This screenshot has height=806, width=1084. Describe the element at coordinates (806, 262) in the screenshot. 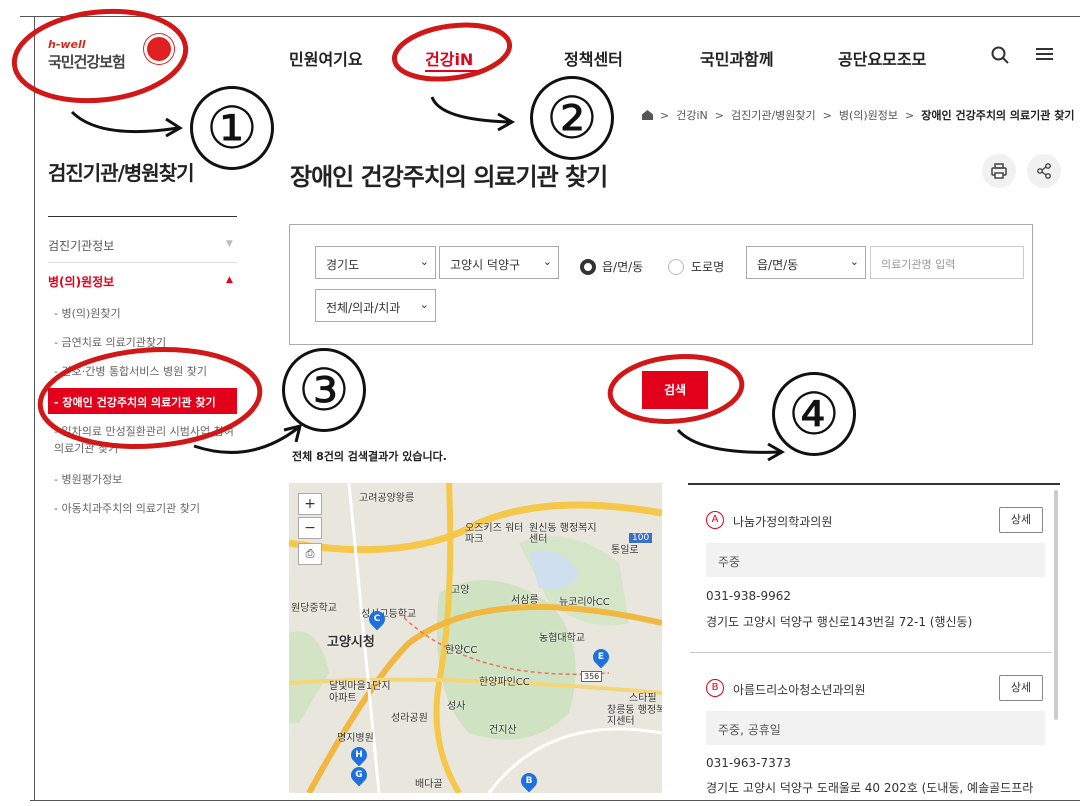

I see `town-select: 읍/면/동 ⌄` at that location.